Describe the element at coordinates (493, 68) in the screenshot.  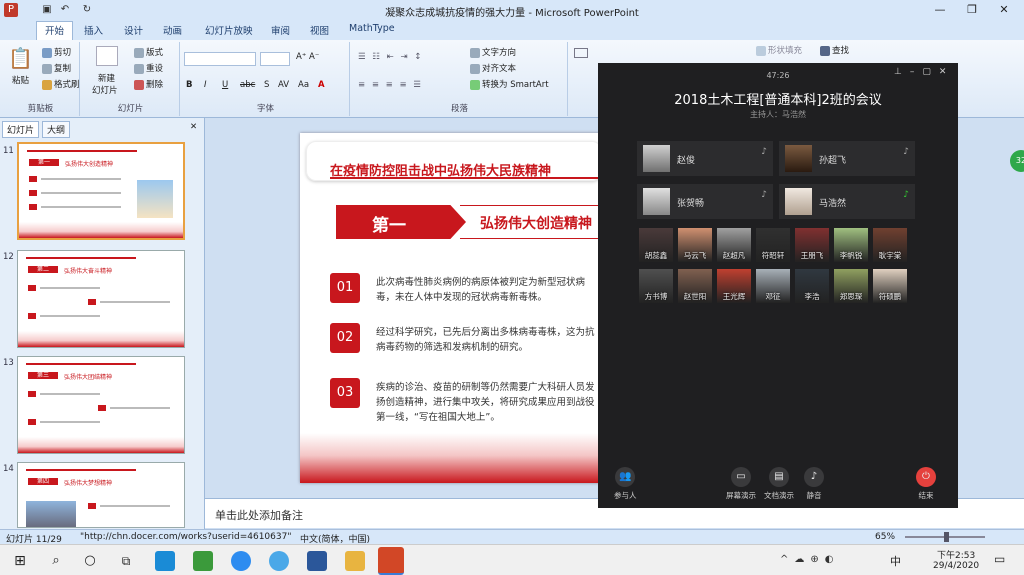
I see `align-text-button: 对齐文本` at that location.